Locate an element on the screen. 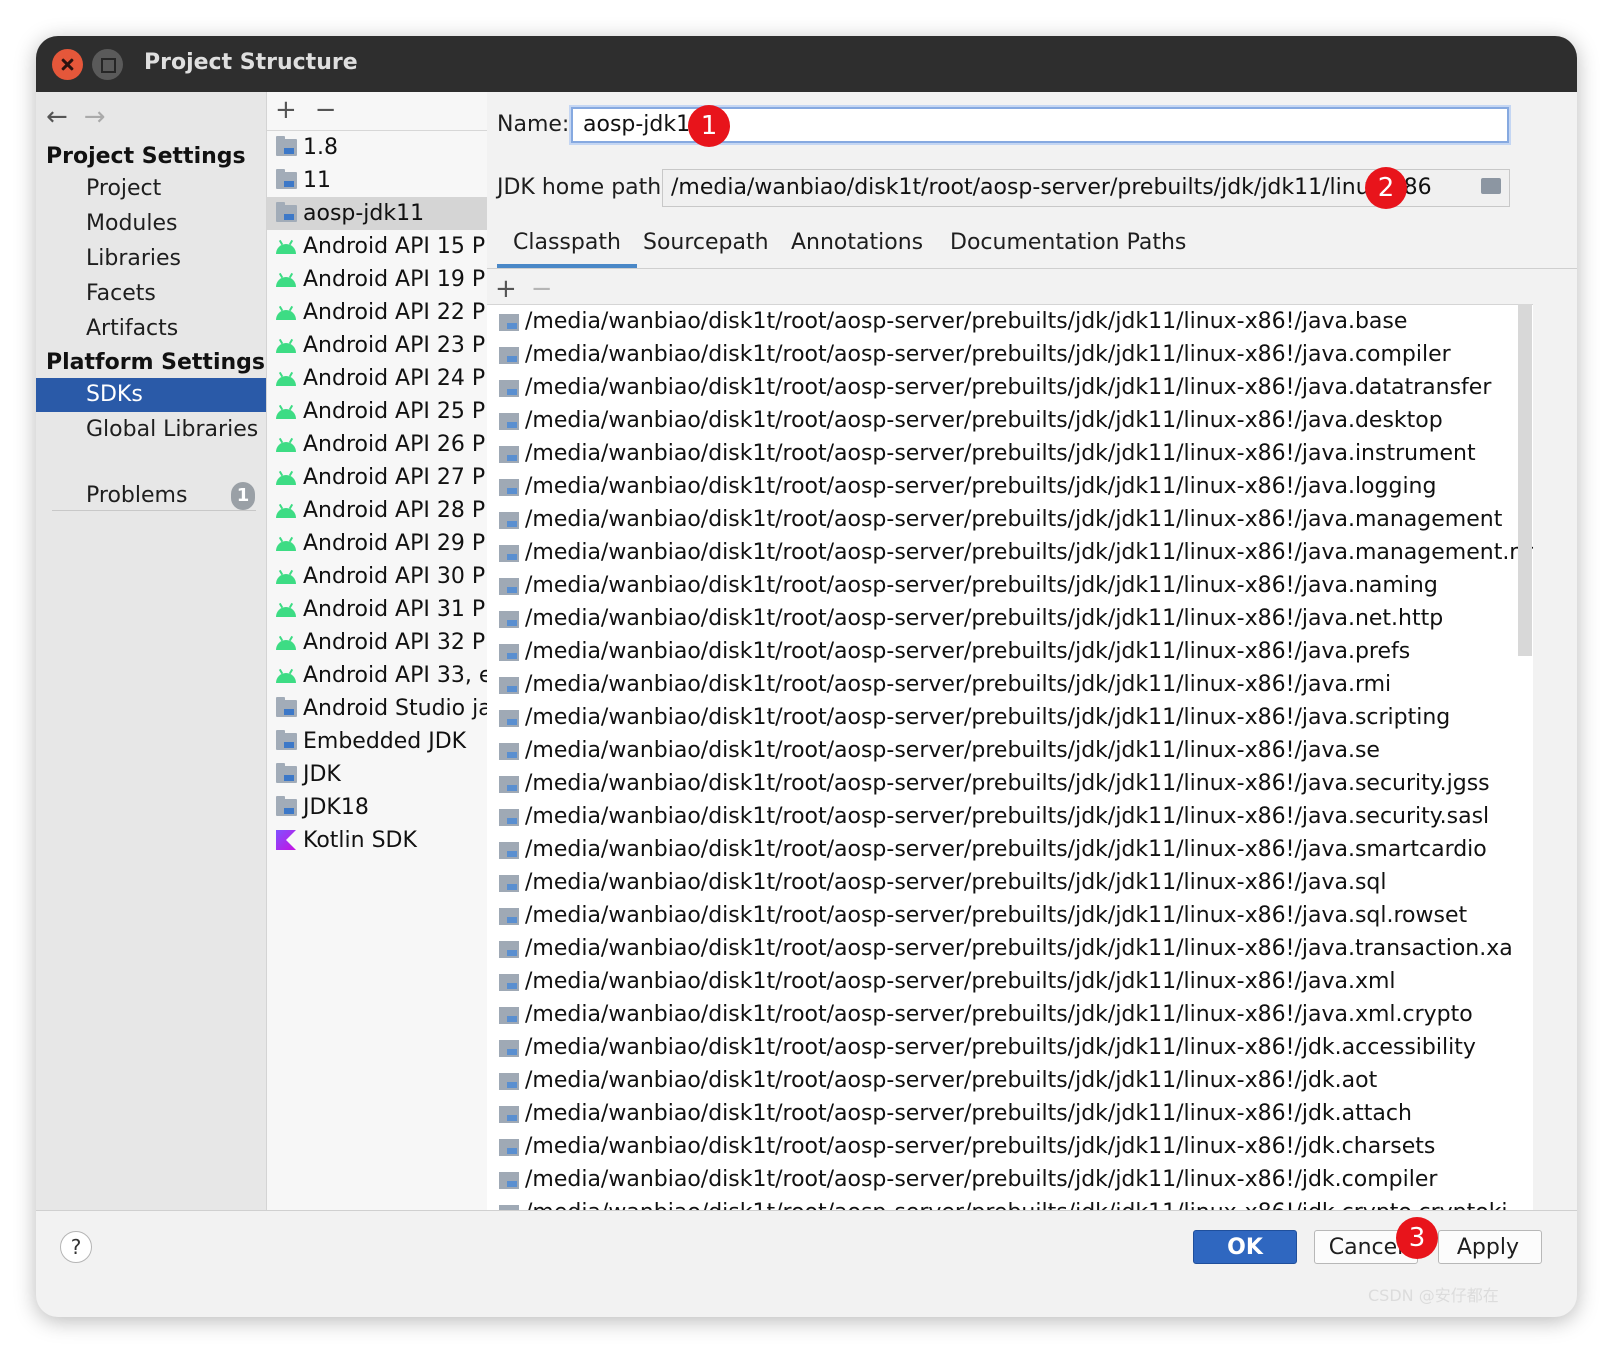 The image size is (1612, 1350). close-window-icon is located at coordinates (67, 64).